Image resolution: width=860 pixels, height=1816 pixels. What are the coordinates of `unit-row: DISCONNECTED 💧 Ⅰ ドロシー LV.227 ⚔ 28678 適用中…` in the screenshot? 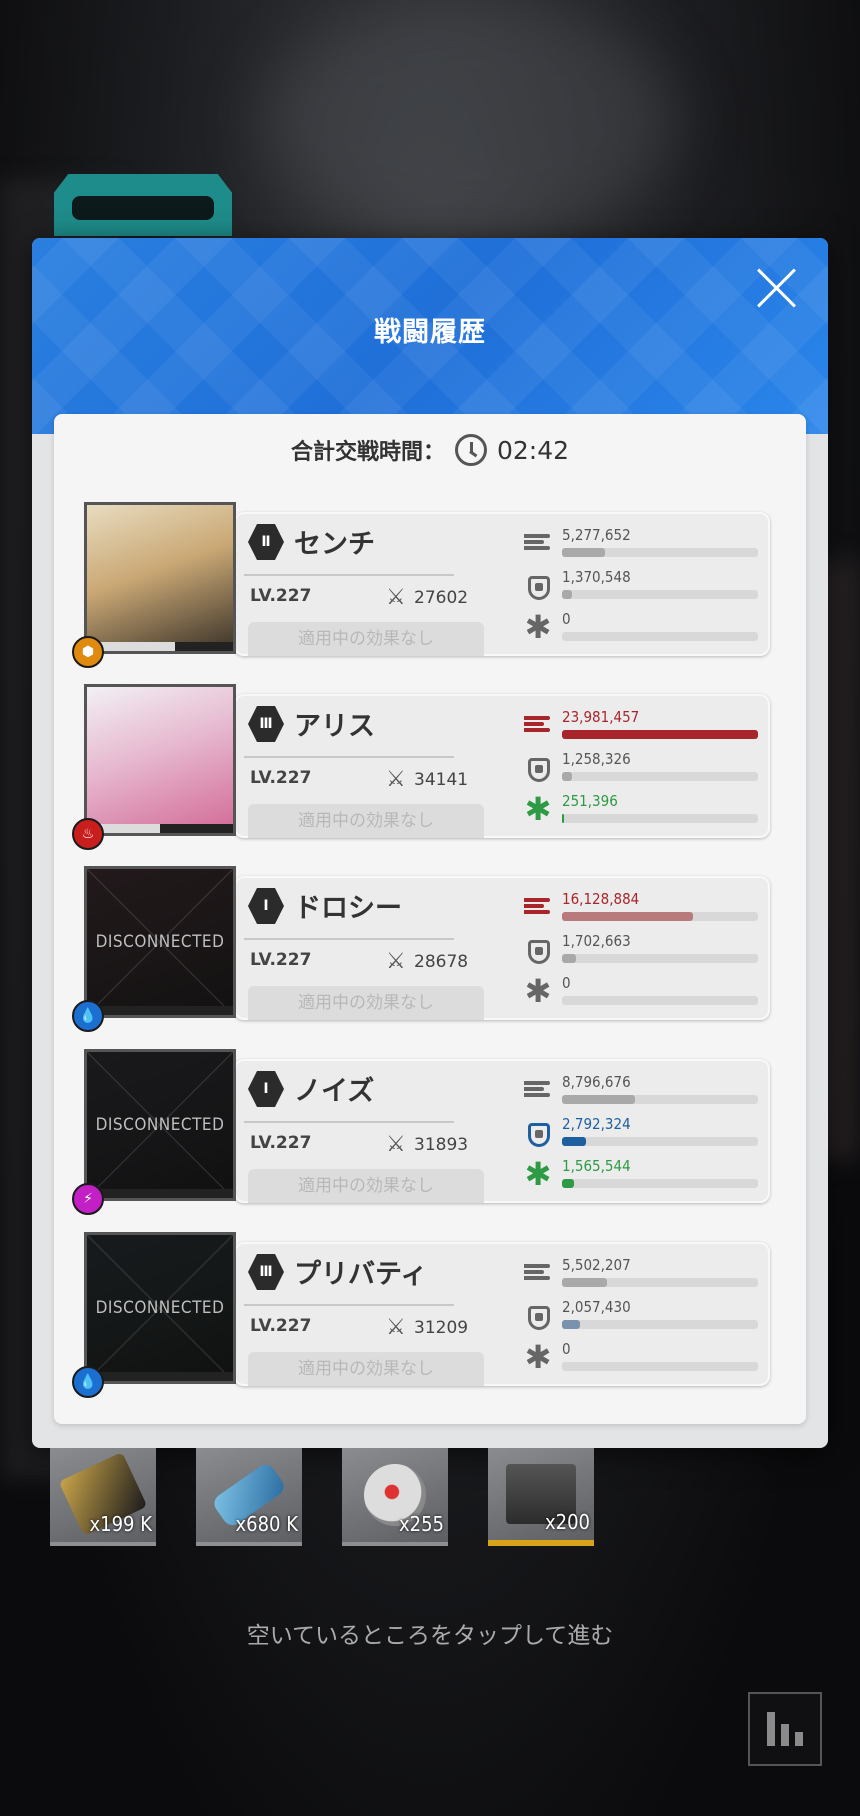 It's located at (423, 949).